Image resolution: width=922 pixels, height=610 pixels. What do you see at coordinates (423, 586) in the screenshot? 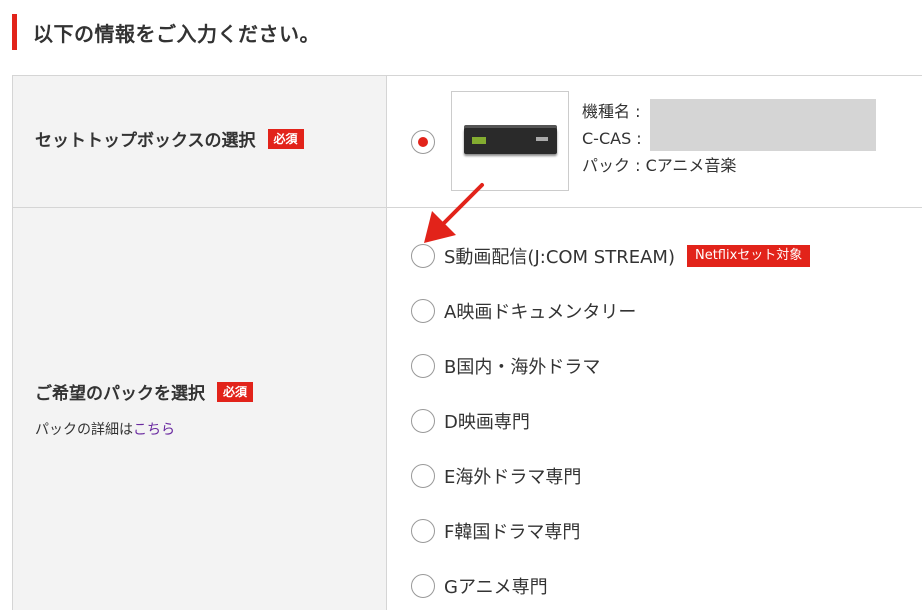
I see `pack-radio-g` at bounding box center [423, 586].